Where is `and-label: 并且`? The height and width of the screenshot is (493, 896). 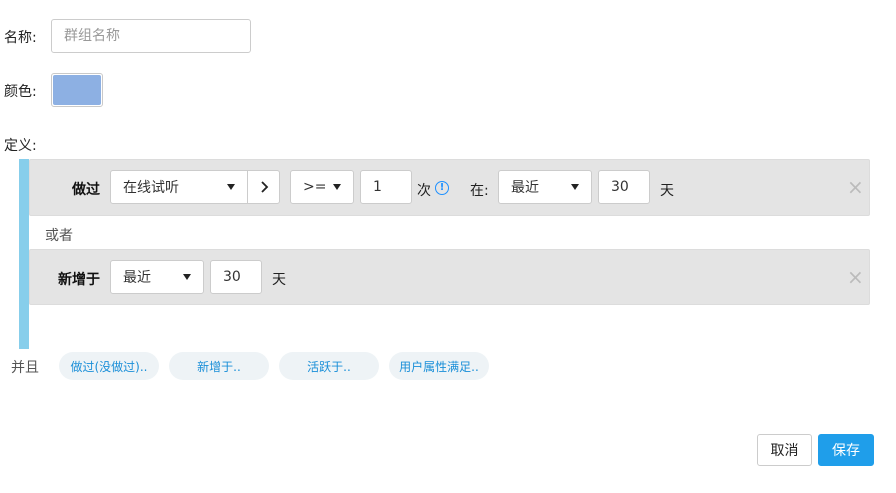 and-label: 并且 is located at coordinates (25, 368).